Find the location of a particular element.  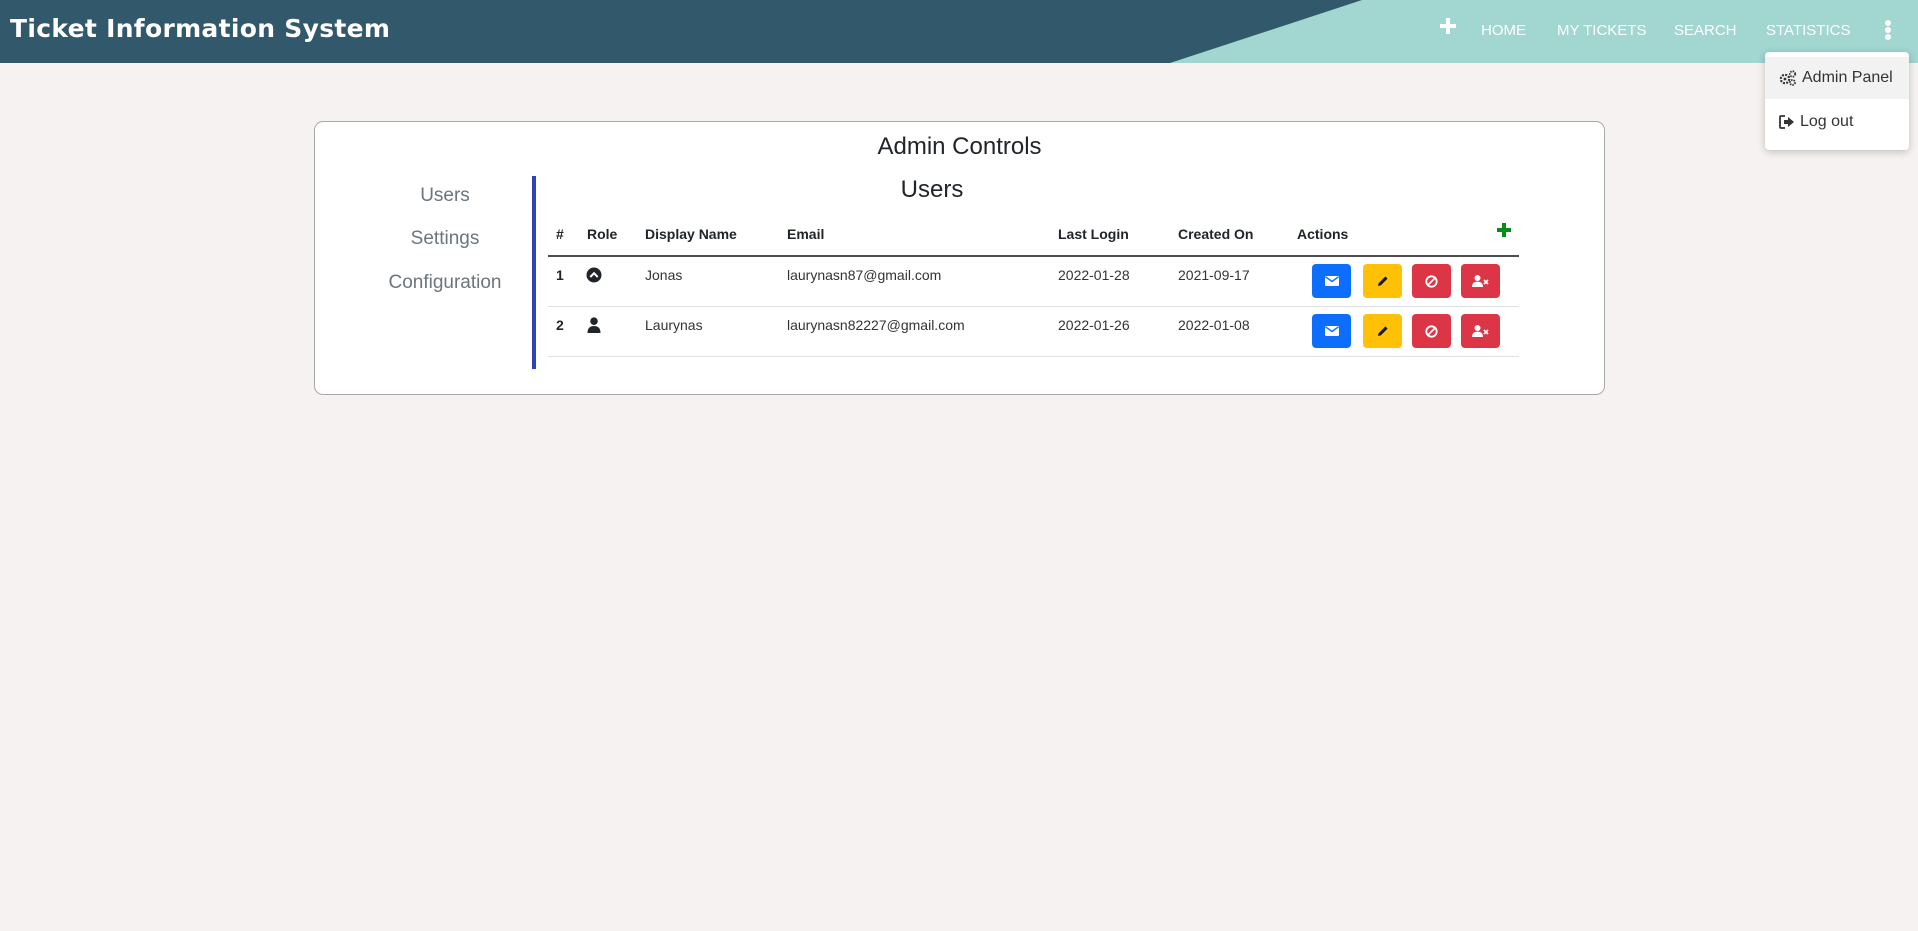

nav-statistics: STATISTICS is located at coordinates (1808, 30).